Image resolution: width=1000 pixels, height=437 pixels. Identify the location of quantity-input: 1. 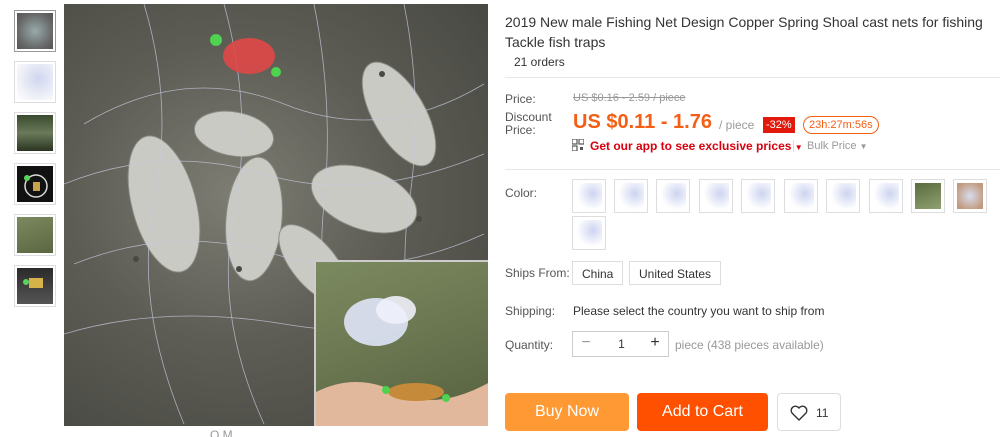
(621, 344).